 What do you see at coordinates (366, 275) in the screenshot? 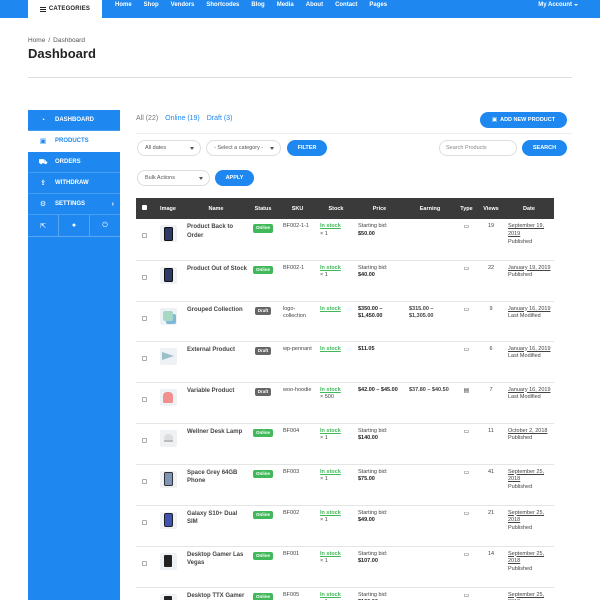
I see `product-price: $40.00` at bounding box center [366, 275].